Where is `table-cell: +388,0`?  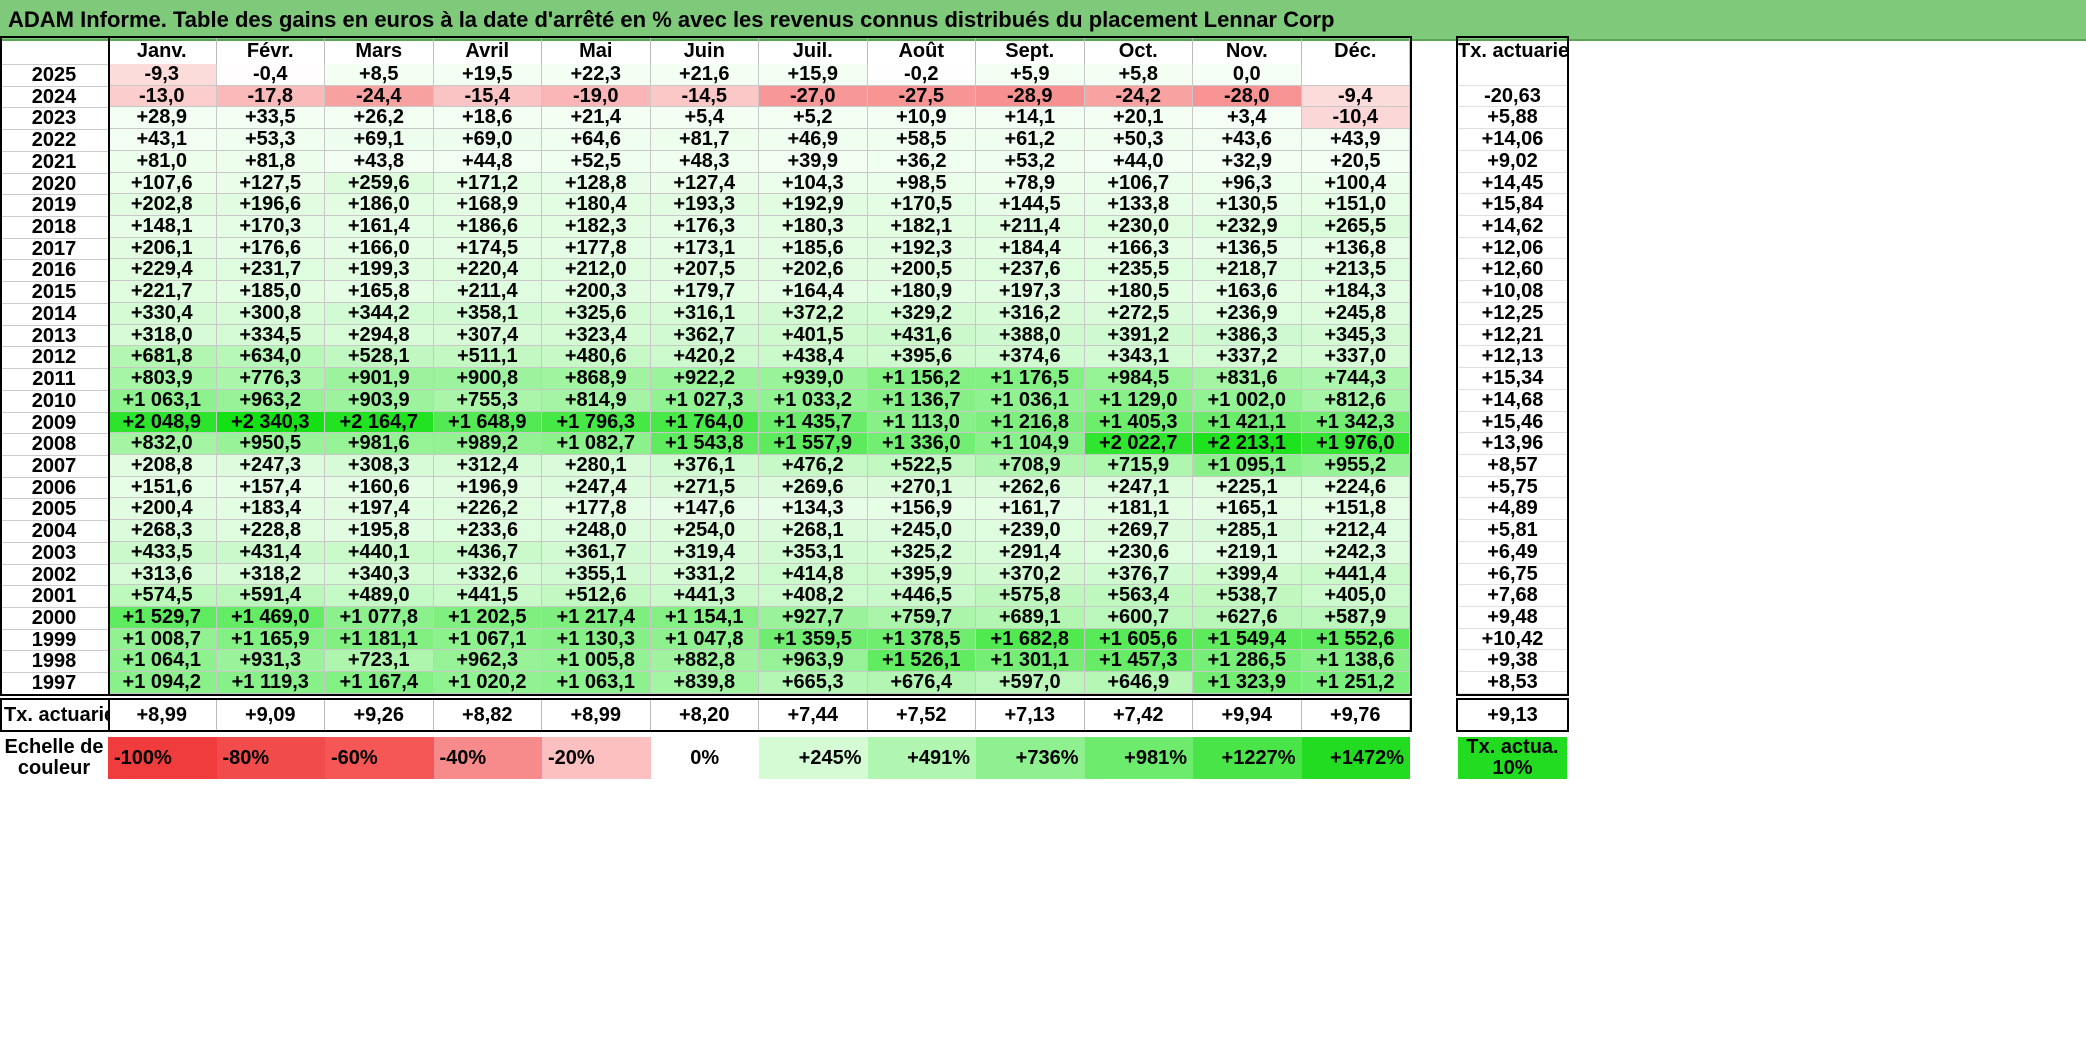
table-cell: +388,0 is located at coordinates (1030, 335).